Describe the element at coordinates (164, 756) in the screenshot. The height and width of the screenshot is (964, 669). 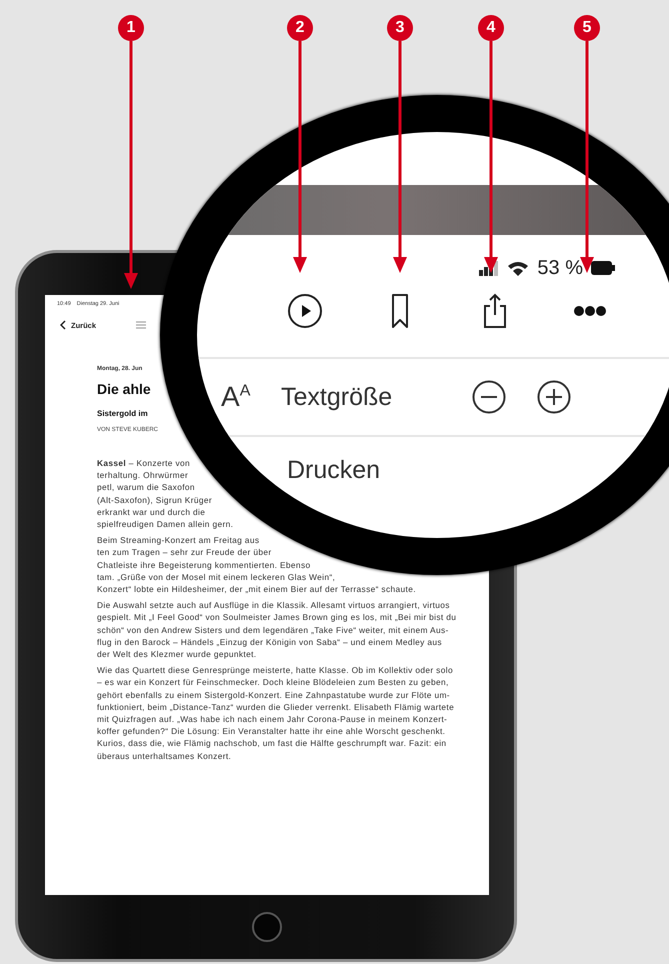
I see `article-text-line: überaus unterhaltsames Konzert.` at that location.